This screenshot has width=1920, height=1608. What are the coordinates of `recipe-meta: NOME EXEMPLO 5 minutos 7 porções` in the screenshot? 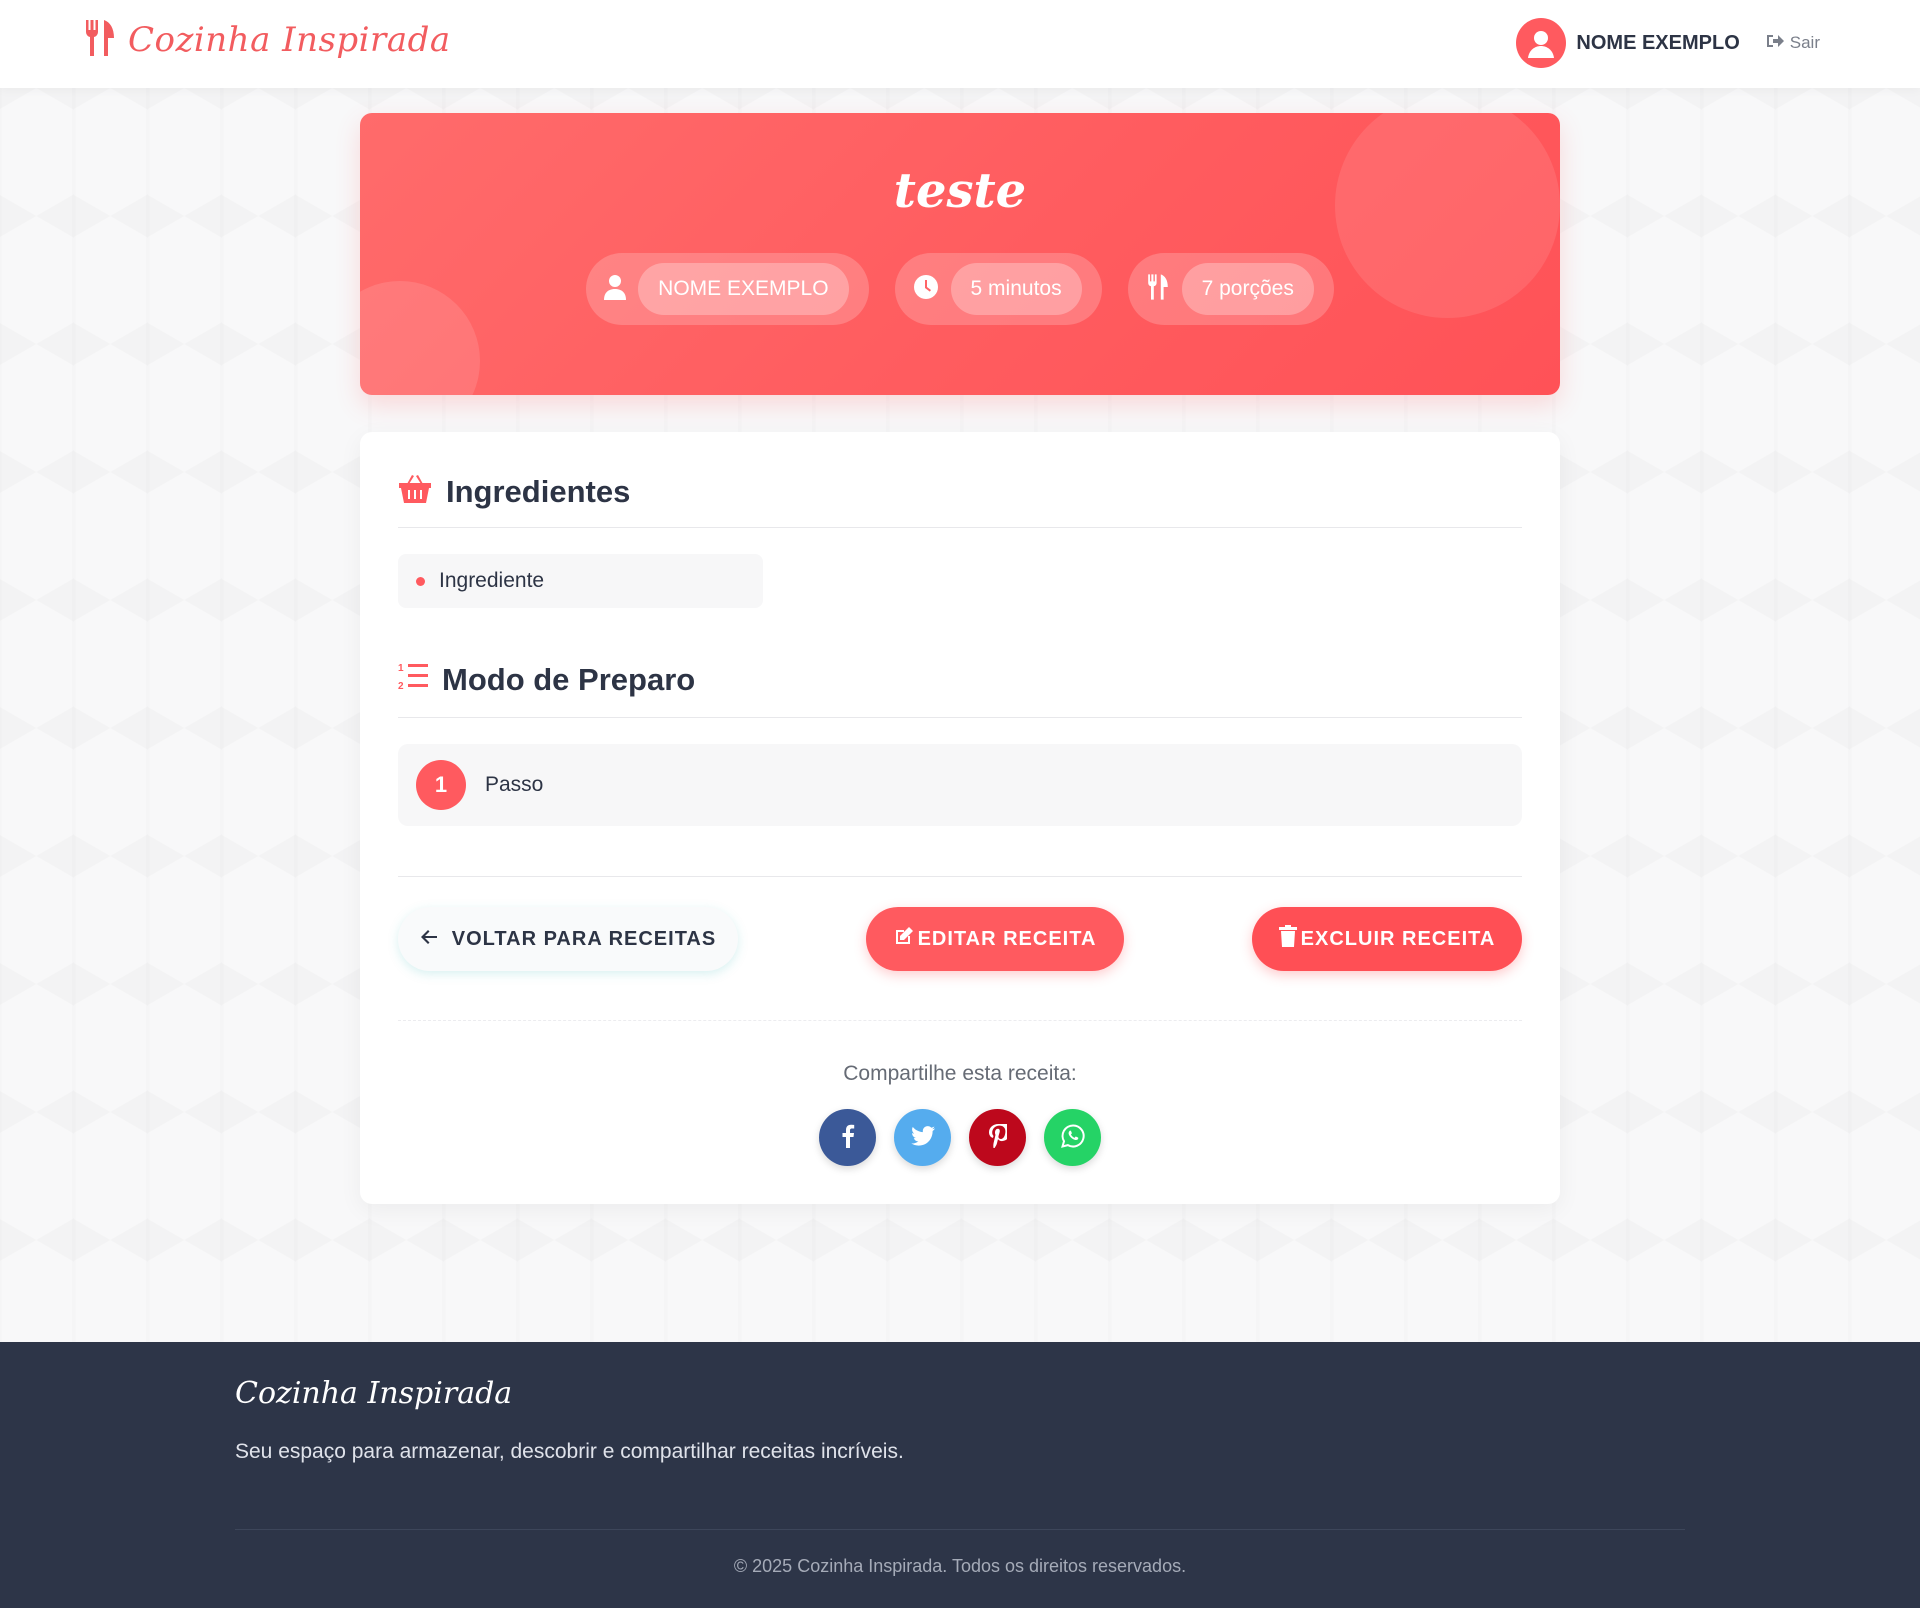 It's located at (960, 289).